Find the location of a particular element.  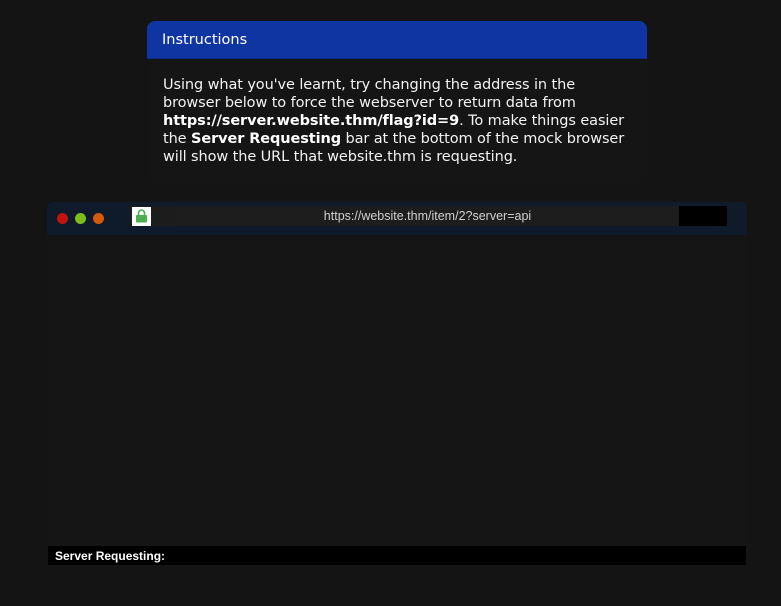

browser-titlebar is located at coordinates (397, 218).